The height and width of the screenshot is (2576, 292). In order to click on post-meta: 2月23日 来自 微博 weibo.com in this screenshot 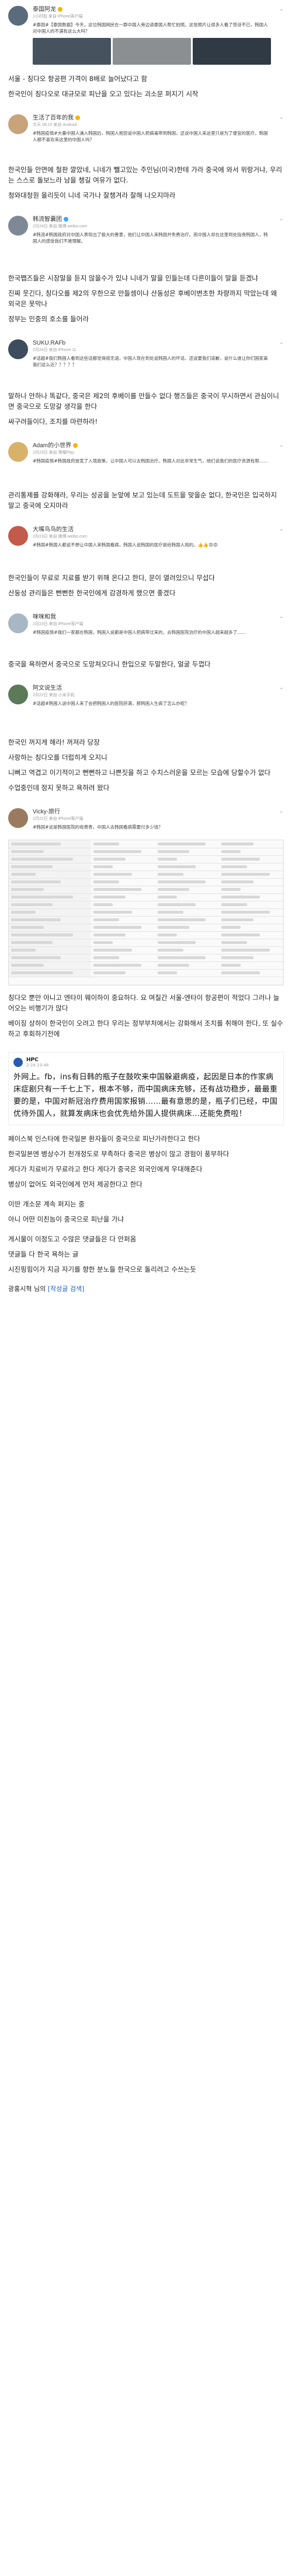, I will do `click(60, 537)`.